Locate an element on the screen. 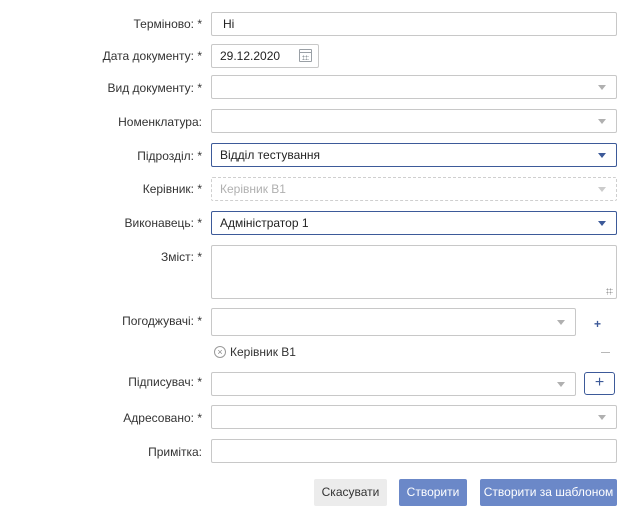 The width and height of the screenshot is (635, 523). doc-date-value: 29.12.2020 is located at coordinates (250, 56).